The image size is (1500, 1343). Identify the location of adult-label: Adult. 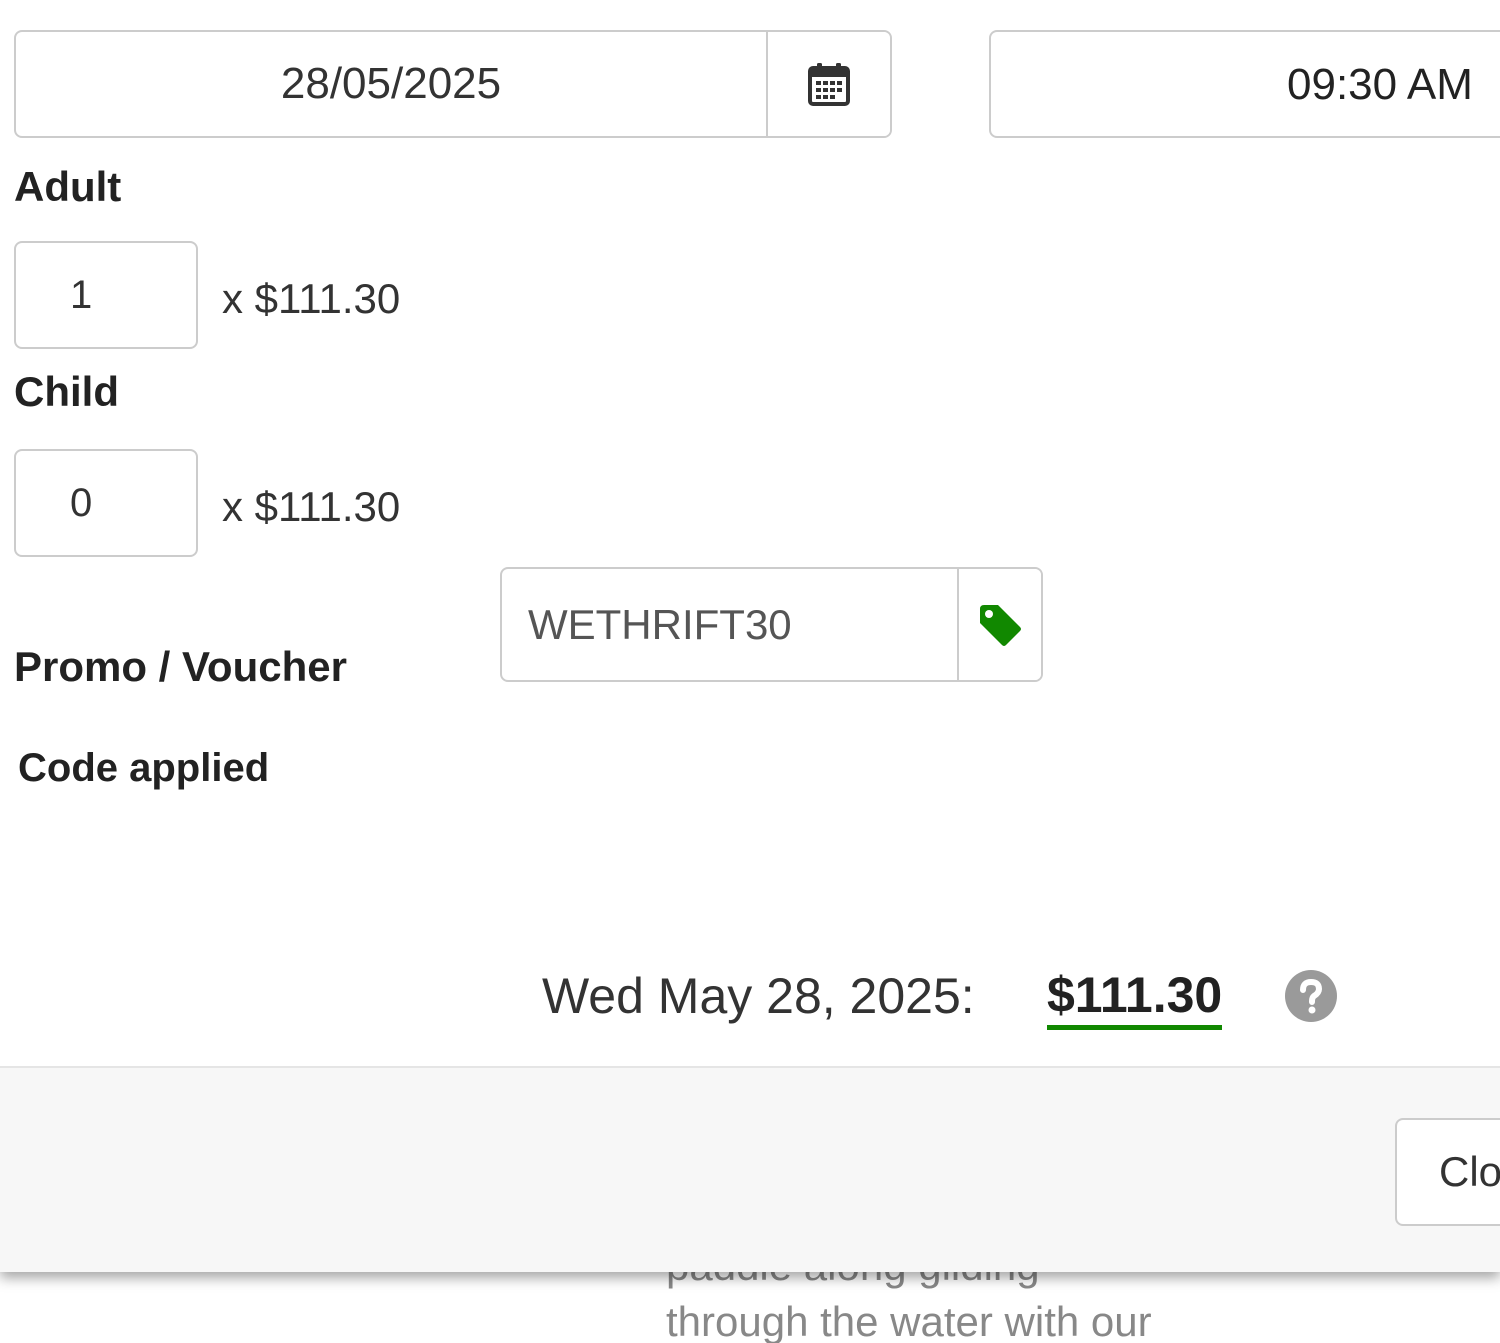
(68, 186).